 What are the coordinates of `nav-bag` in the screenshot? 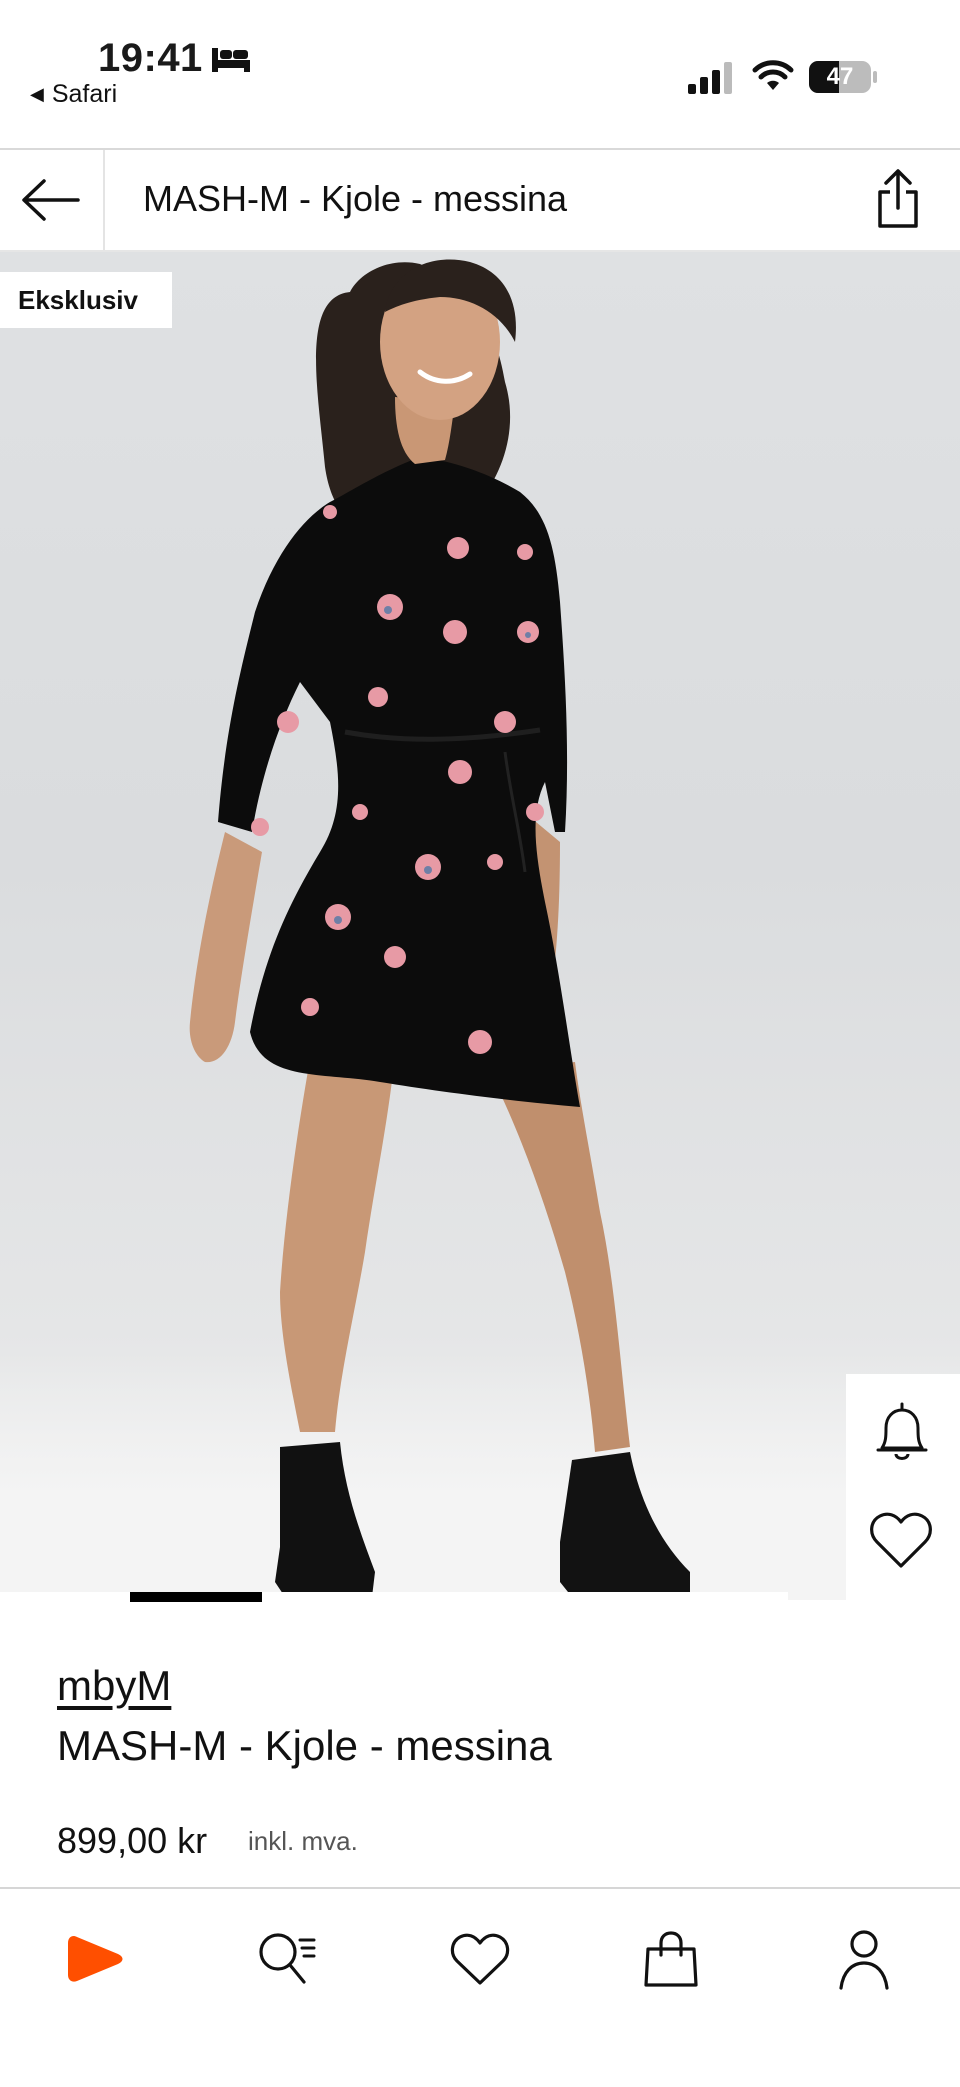 It's located at (671, 1959).